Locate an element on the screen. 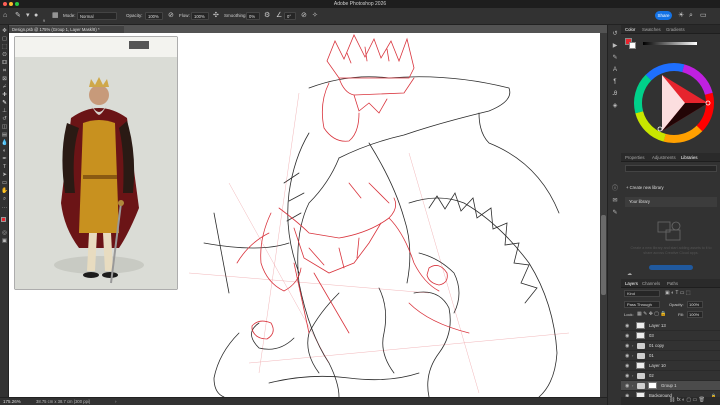  tab-properties: Properties is located at coordinates (635, 157).